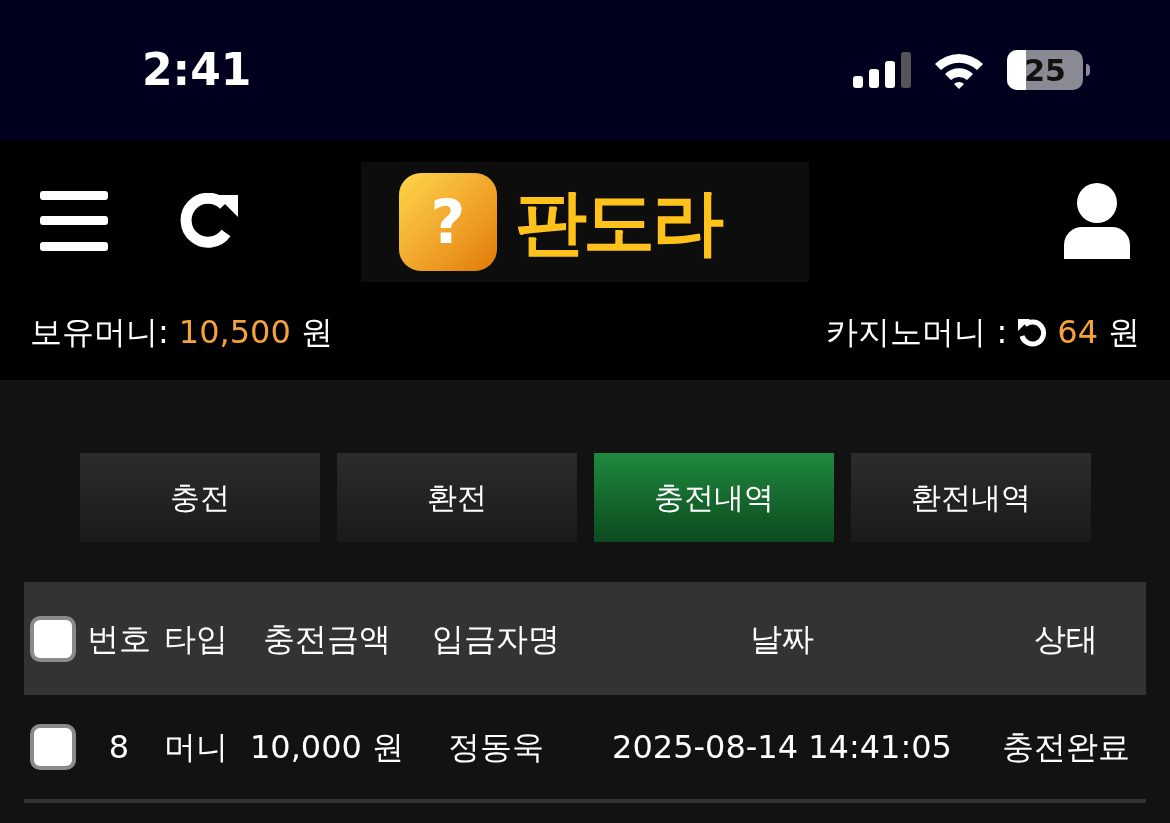 The image size is (1170, 823). Describe the element at coordinates (882, 70) in the screenshot. I see `signal-icon` at that location.